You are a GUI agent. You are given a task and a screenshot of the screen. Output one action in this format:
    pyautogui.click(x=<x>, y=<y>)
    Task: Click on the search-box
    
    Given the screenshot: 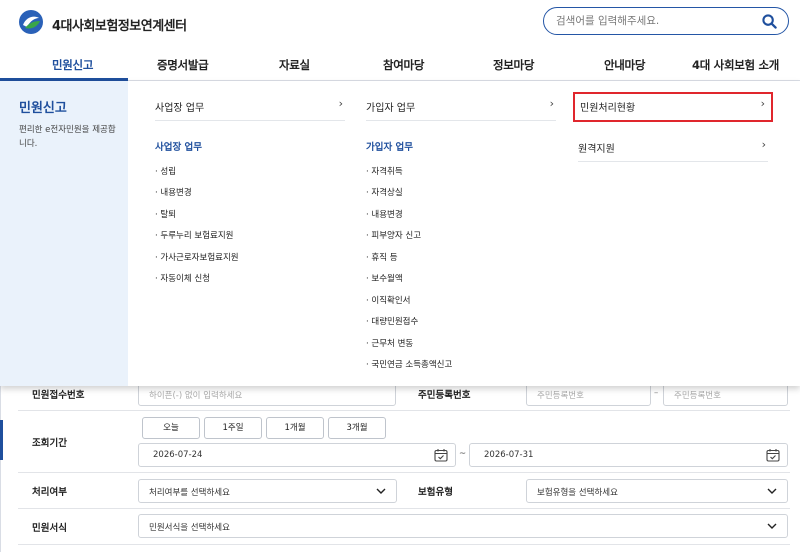 What is the action you would take?
    pyautogui.click(x=666, y=21)
    